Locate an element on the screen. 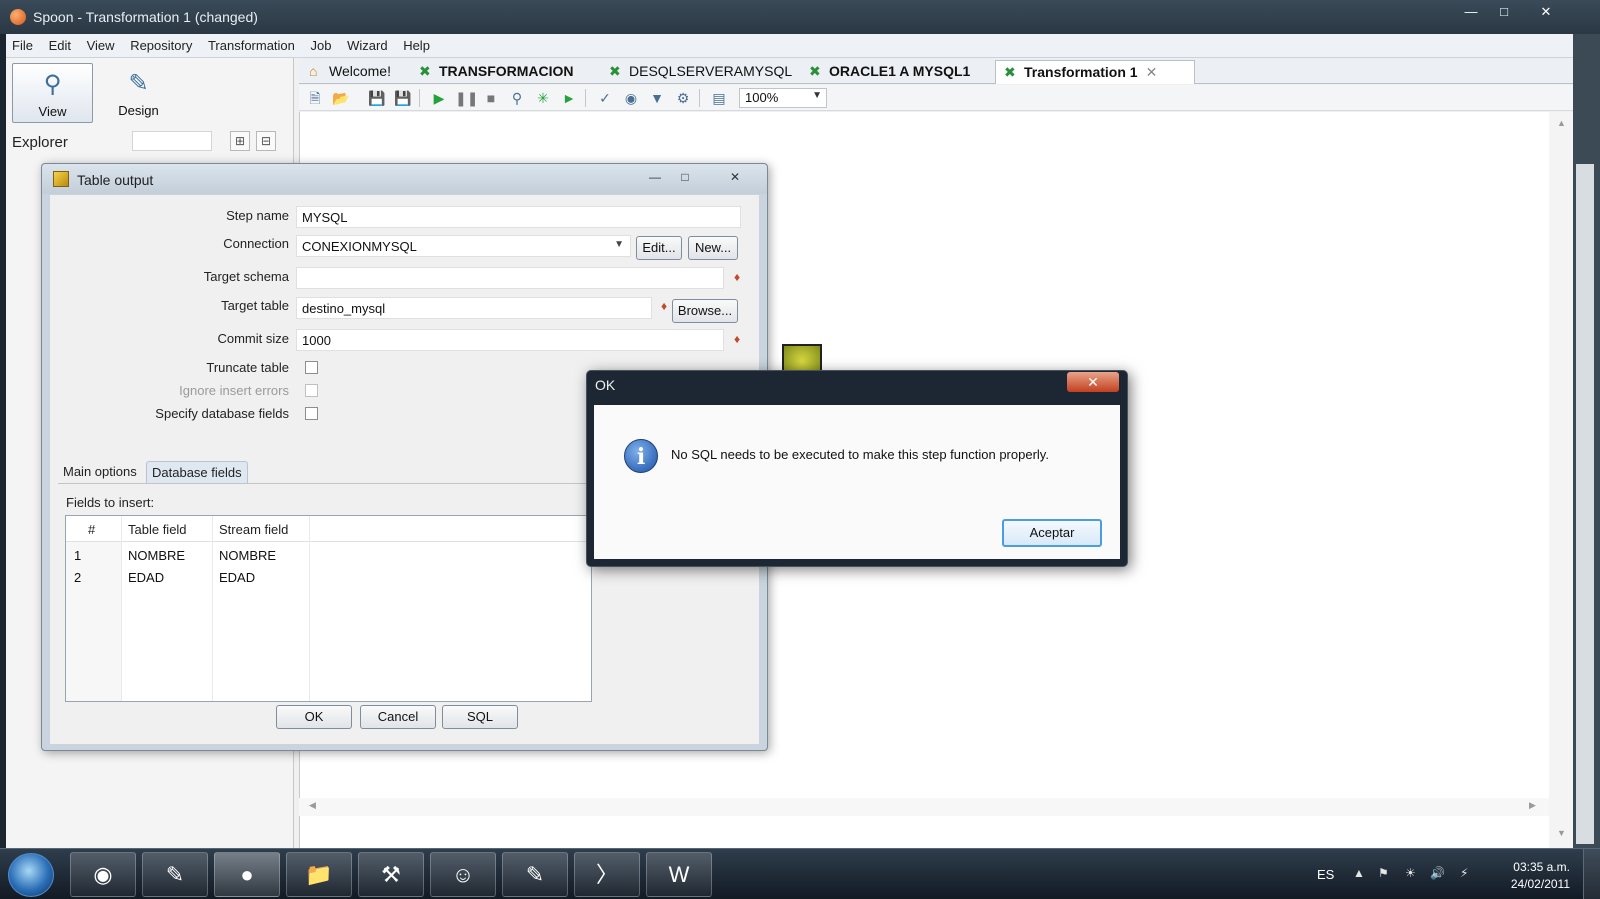 This screenshot has height=899, width=1600. impact-icon: ◉ is located at coordinates (631, 98).